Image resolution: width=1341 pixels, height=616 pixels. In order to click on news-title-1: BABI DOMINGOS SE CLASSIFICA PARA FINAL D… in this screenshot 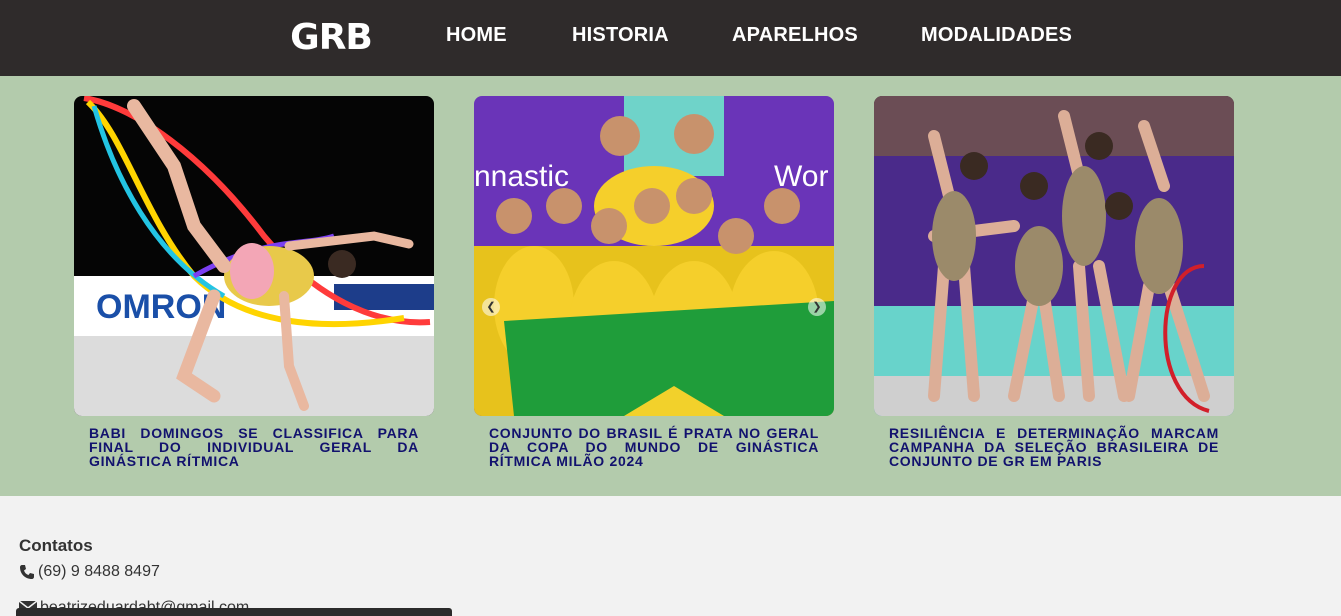, I will do `click(254, 447)`.